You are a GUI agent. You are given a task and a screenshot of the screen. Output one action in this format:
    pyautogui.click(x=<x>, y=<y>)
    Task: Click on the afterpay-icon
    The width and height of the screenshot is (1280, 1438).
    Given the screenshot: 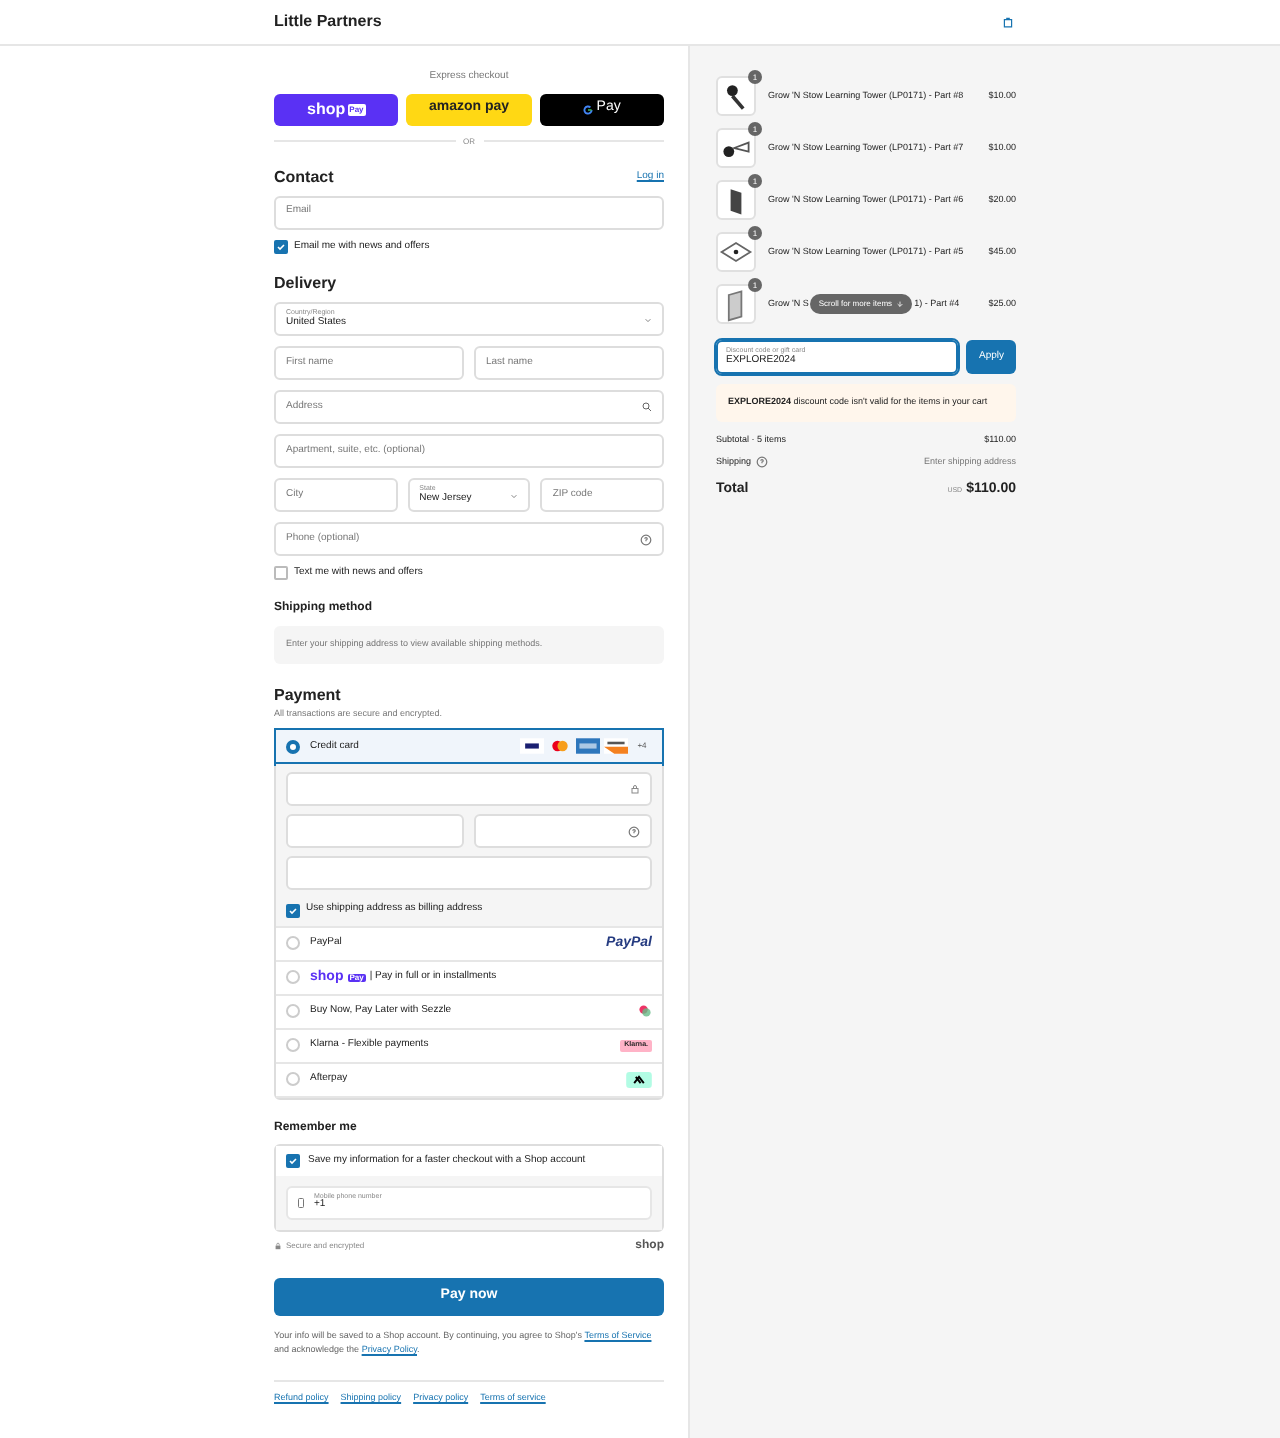 What is the action you would take?
    pyautogui.click(x=639, y=1079)
    